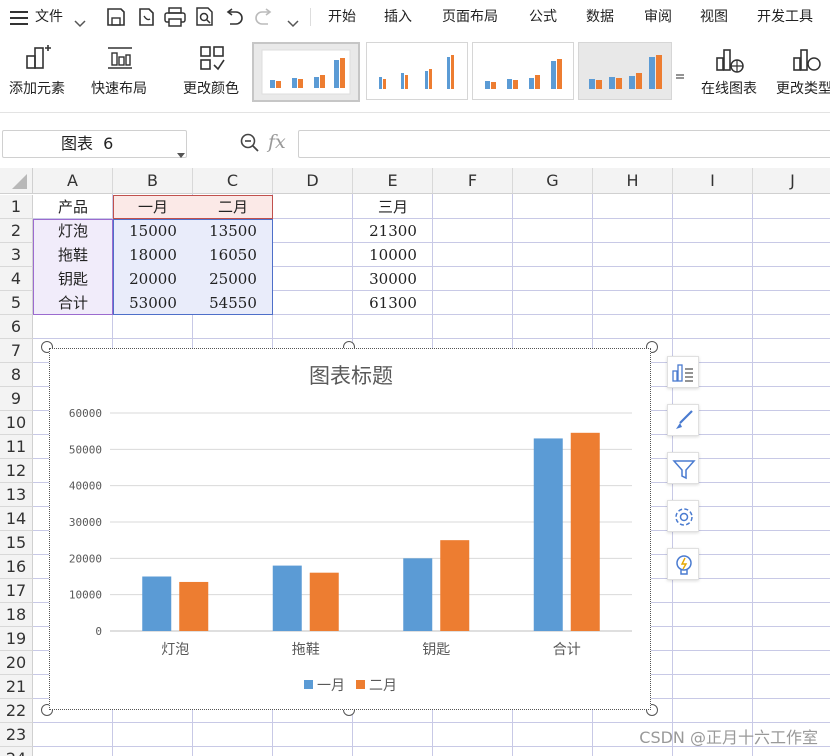 This screenshot has height=756, width=830. I want to click on add-element-button: 添加元素, so click(37, 69).